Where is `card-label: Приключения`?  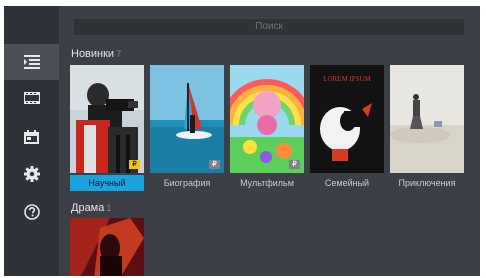
card-label: Приключения is located at coordinates (427, 183).